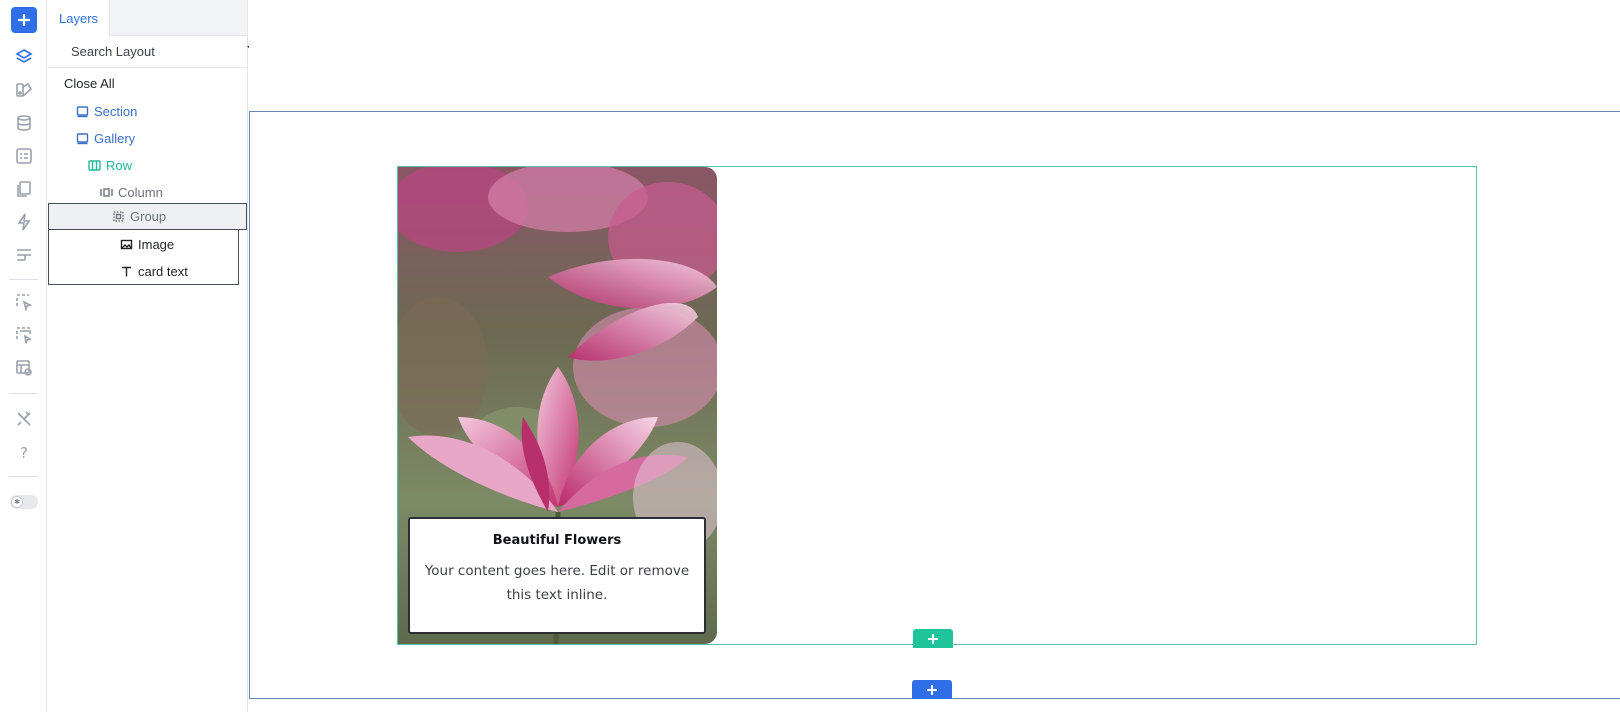 The height and width of the screenshot is (712, 1620). I want to click on layer-label: Image, so click(156, 244).